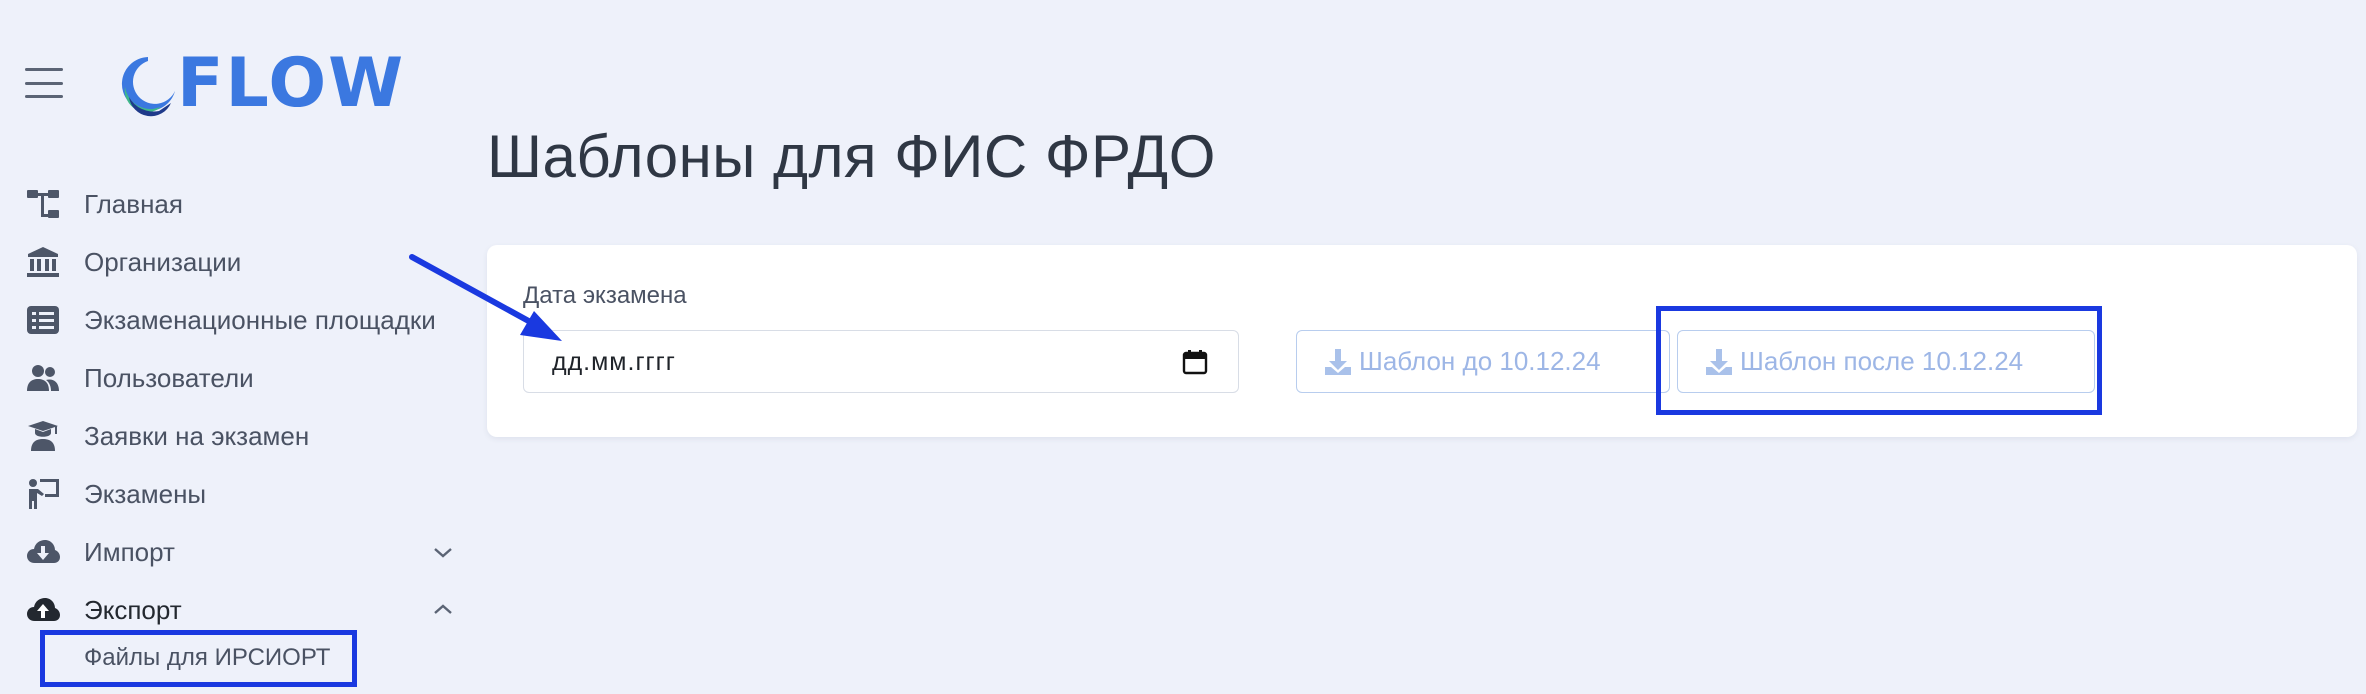  What do you see at coordinates (163, 261) in the screenshot?
I see `sidebar-item-label: Организации` at bounding box center [163, 261].